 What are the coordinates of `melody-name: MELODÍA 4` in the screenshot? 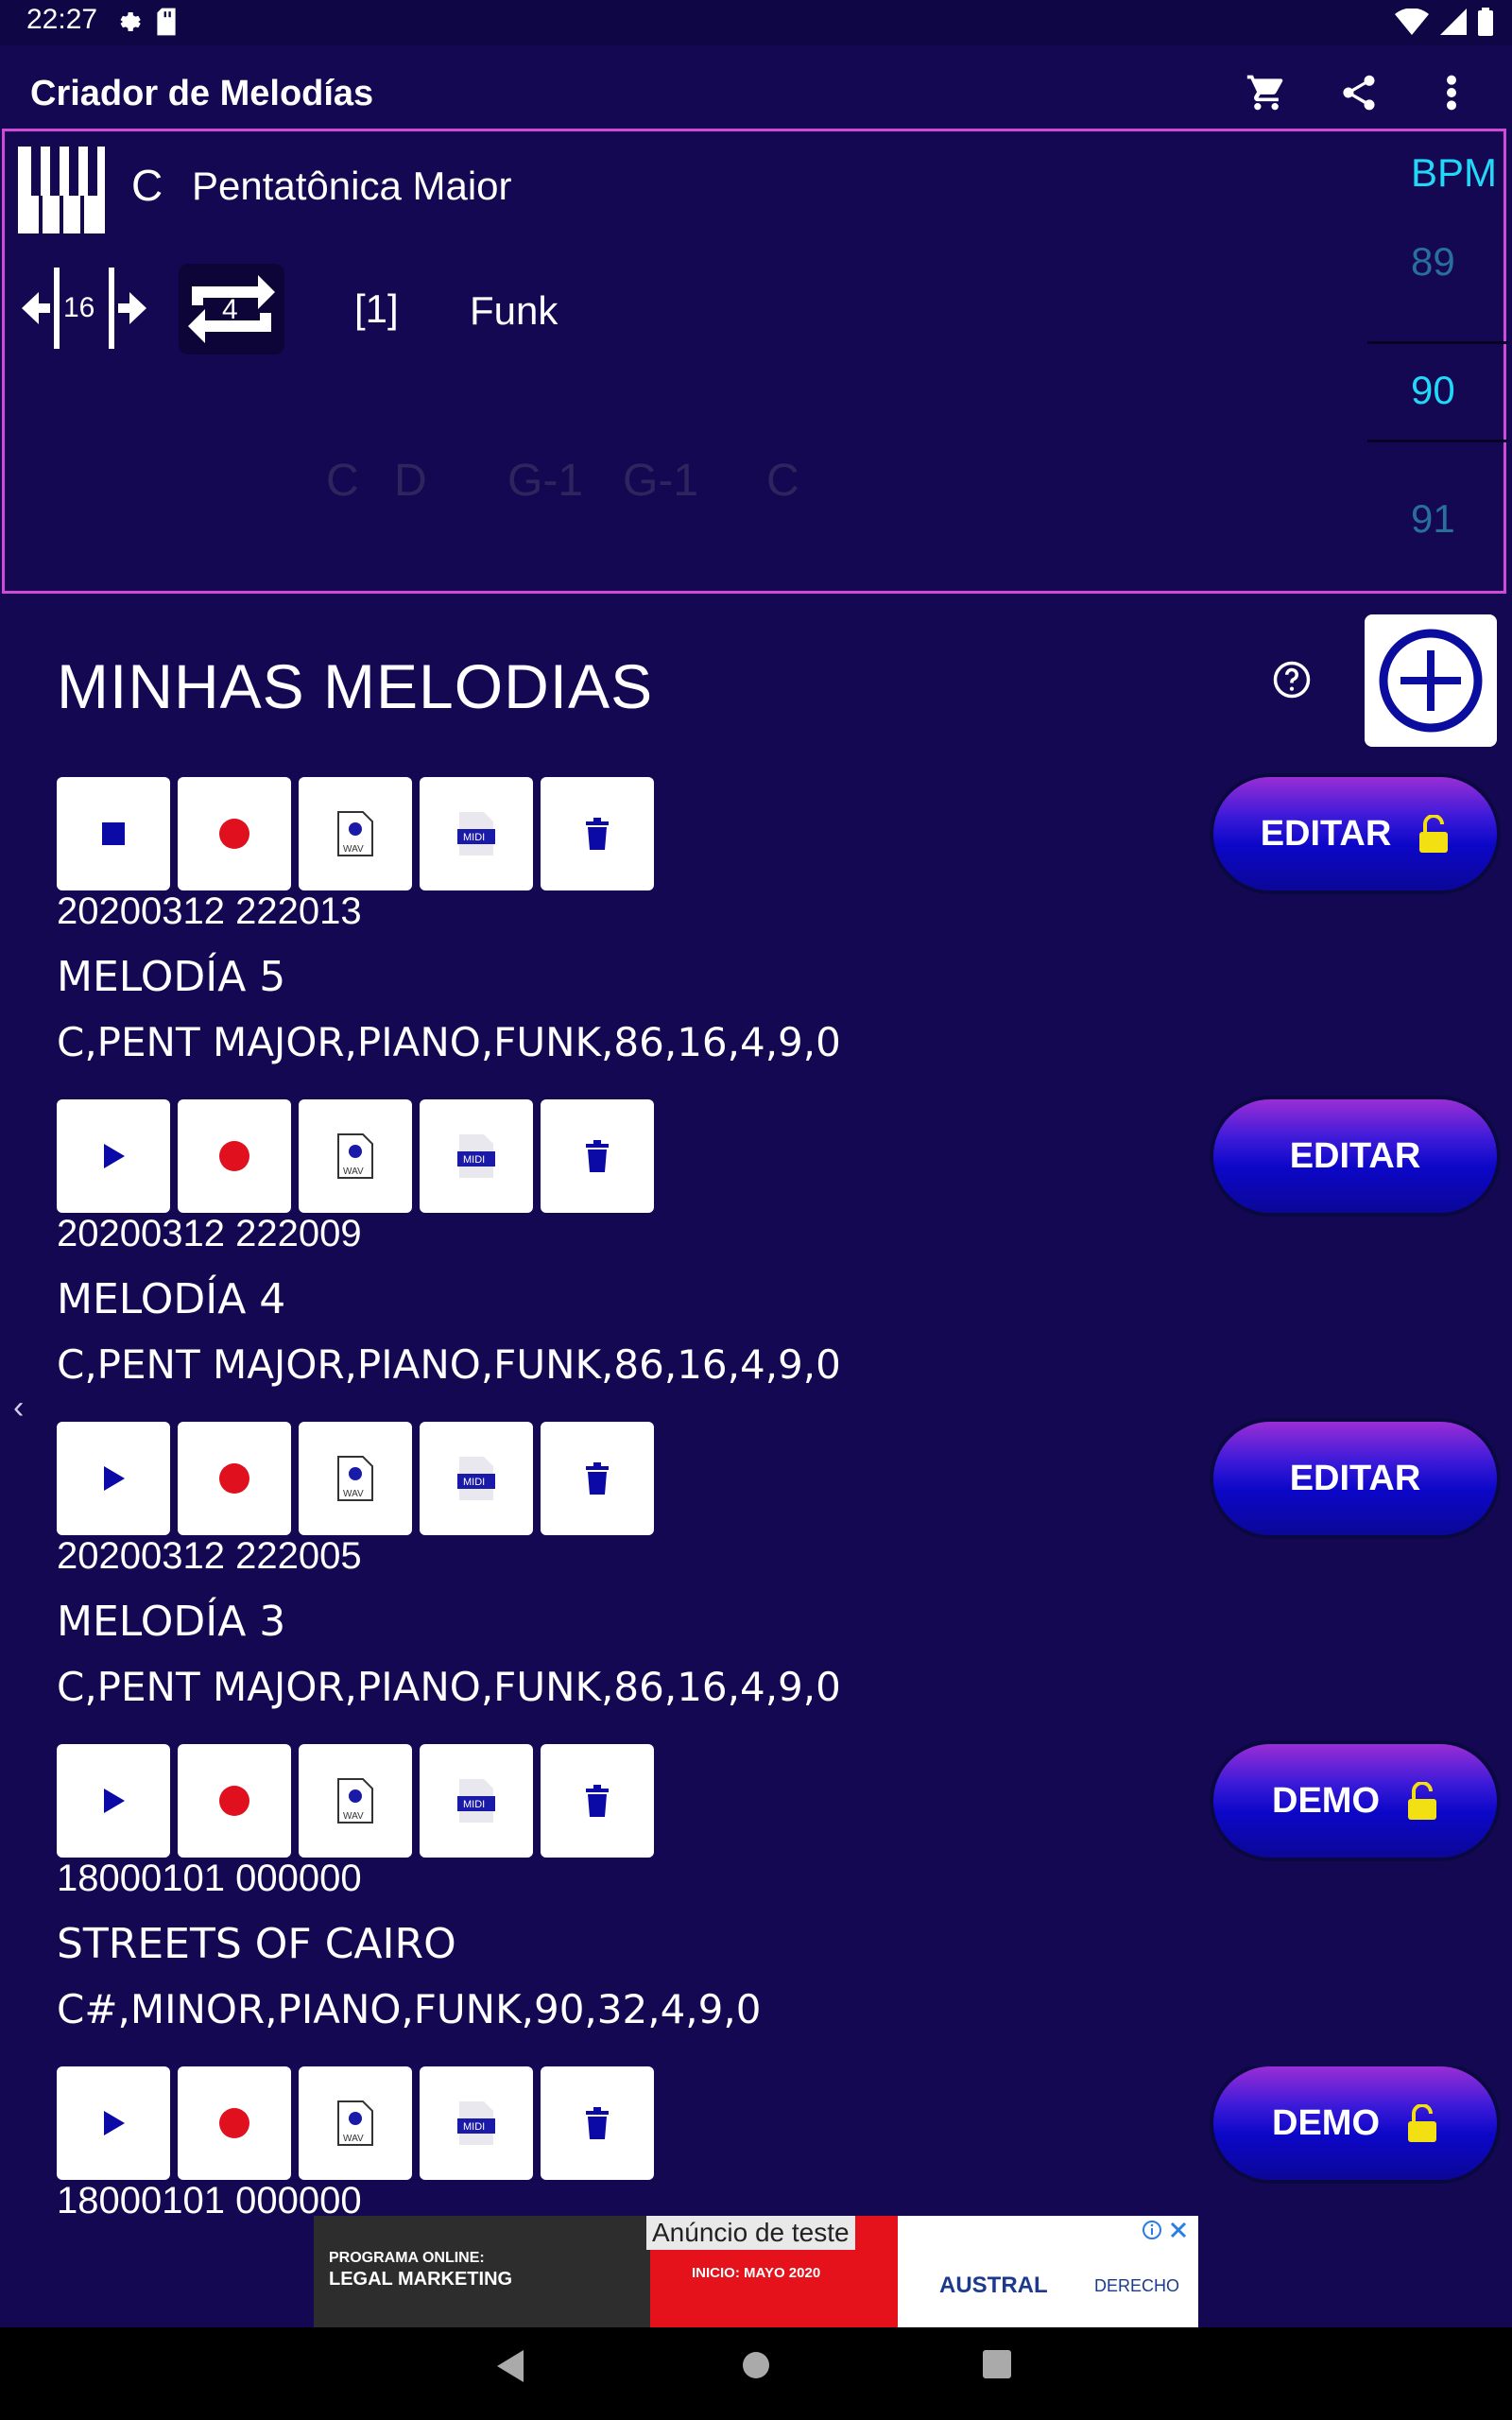 It's located at (171, 1299).